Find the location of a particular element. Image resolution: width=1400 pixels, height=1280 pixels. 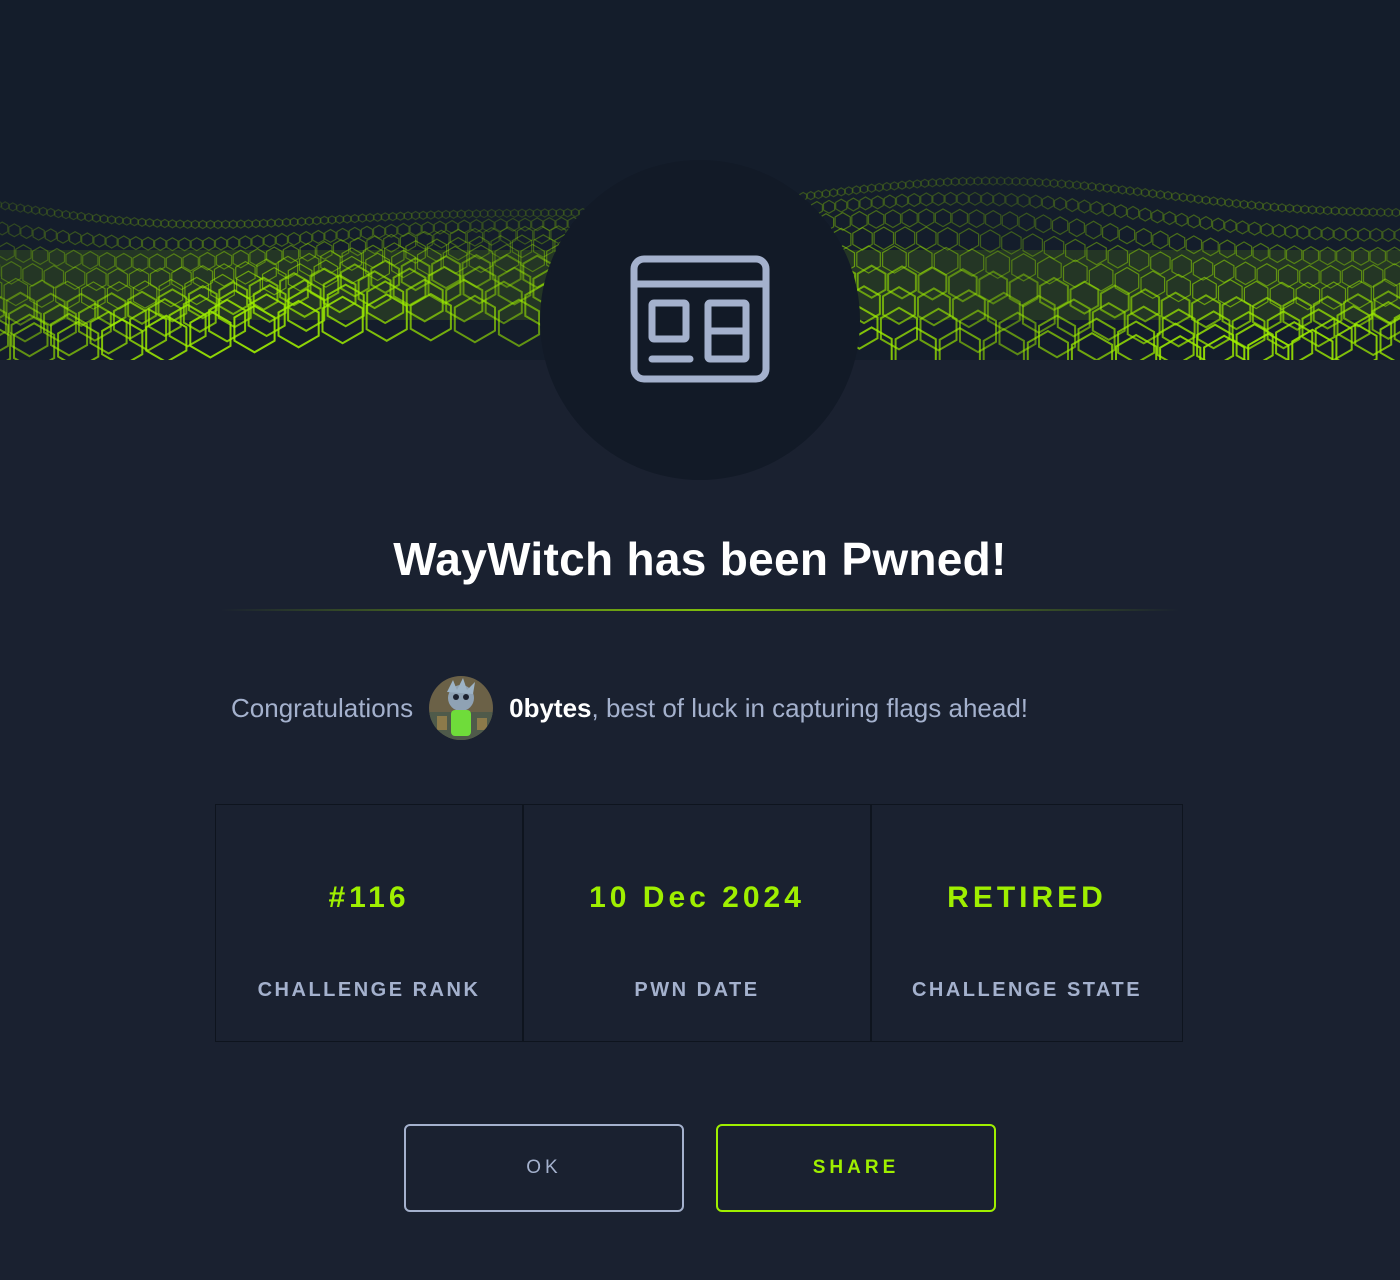

stat-label: CHALLENGE STATE is located at coordinates (1027, 990).